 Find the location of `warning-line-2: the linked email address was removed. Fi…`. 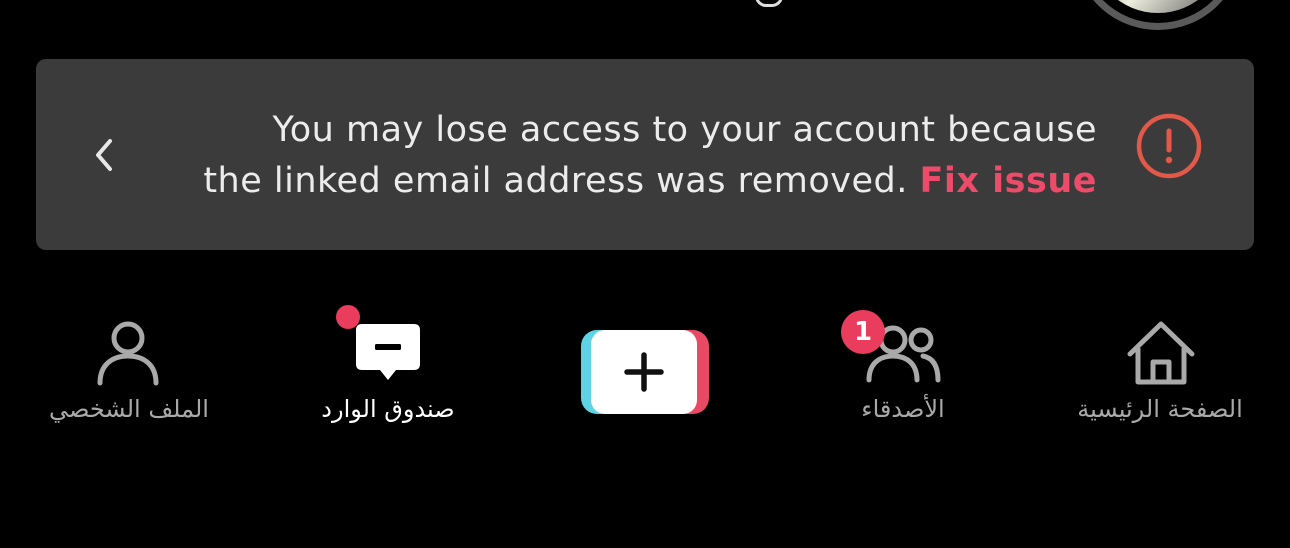

warning-line-2: the linked email address was removed. Fi… is located at coordinates (632, 181).